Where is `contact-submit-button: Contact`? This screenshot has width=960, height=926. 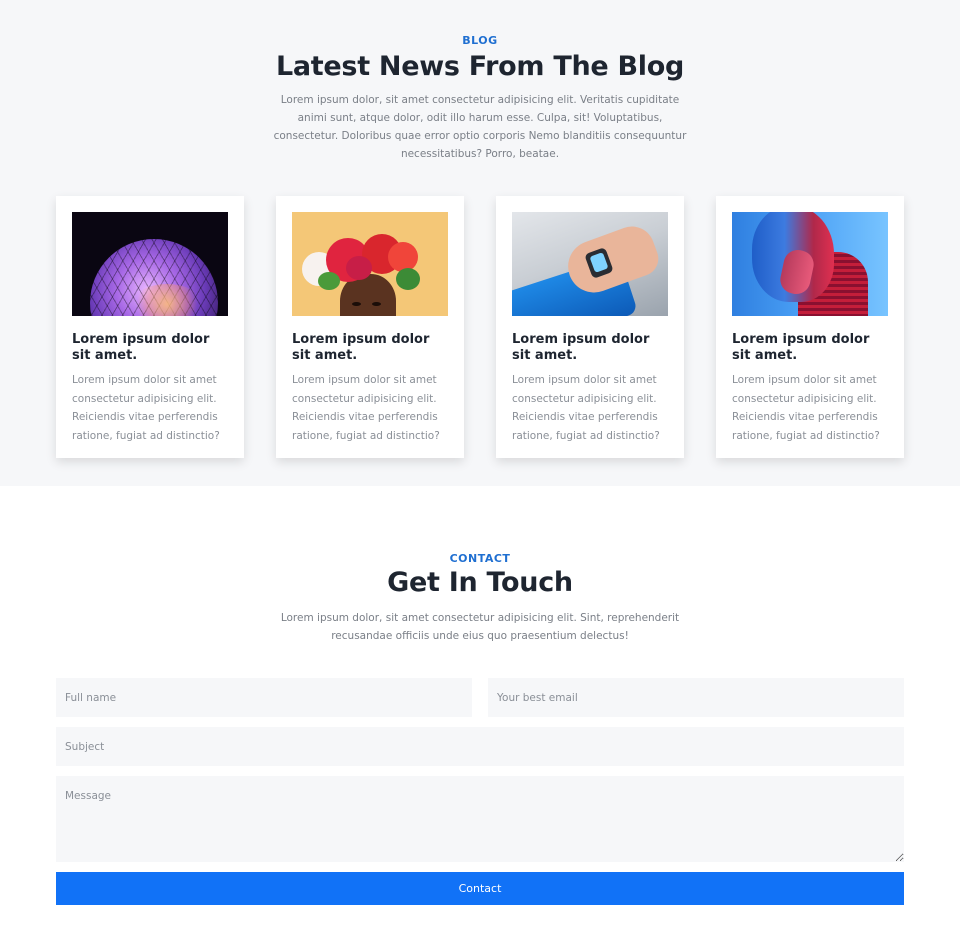
contact-submit-button: Contact is located at coordinates (480, 888).